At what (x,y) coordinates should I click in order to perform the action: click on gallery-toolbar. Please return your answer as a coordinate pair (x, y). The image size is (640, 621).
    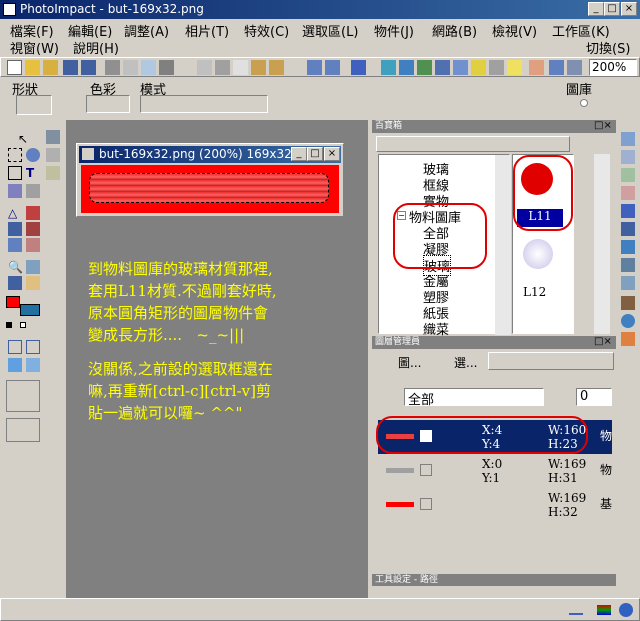
    Looking at the image, I should click on (473, 144).